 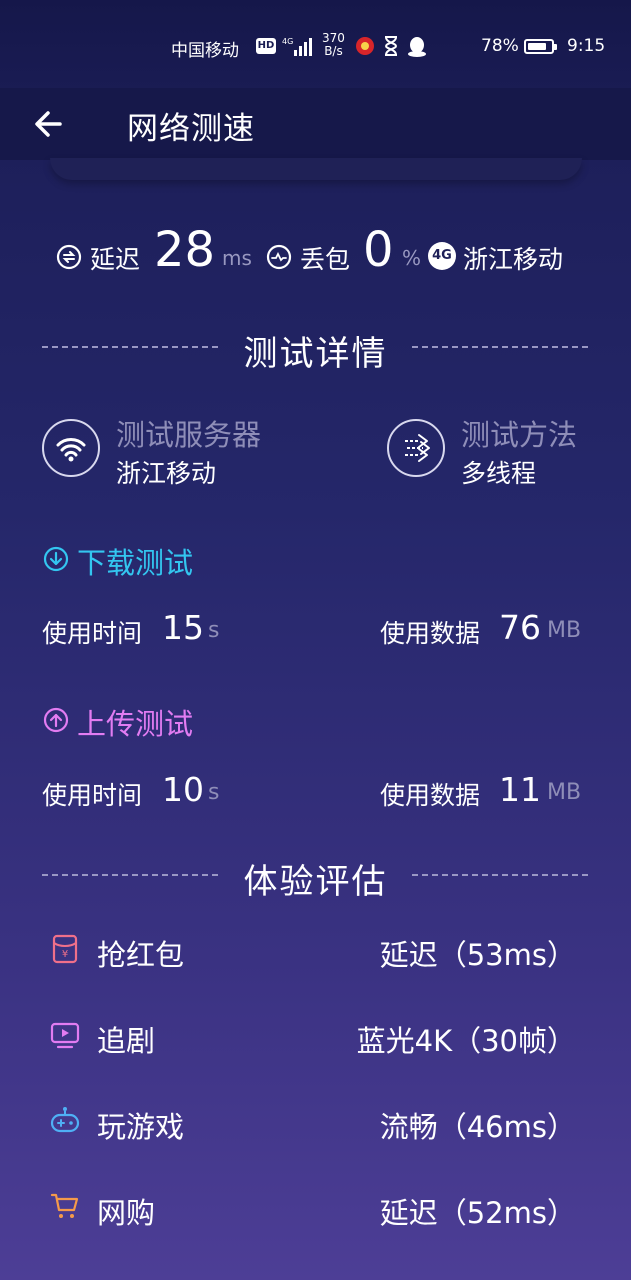 I want to click on download-data-value: 76, so click(x=520, y=627).